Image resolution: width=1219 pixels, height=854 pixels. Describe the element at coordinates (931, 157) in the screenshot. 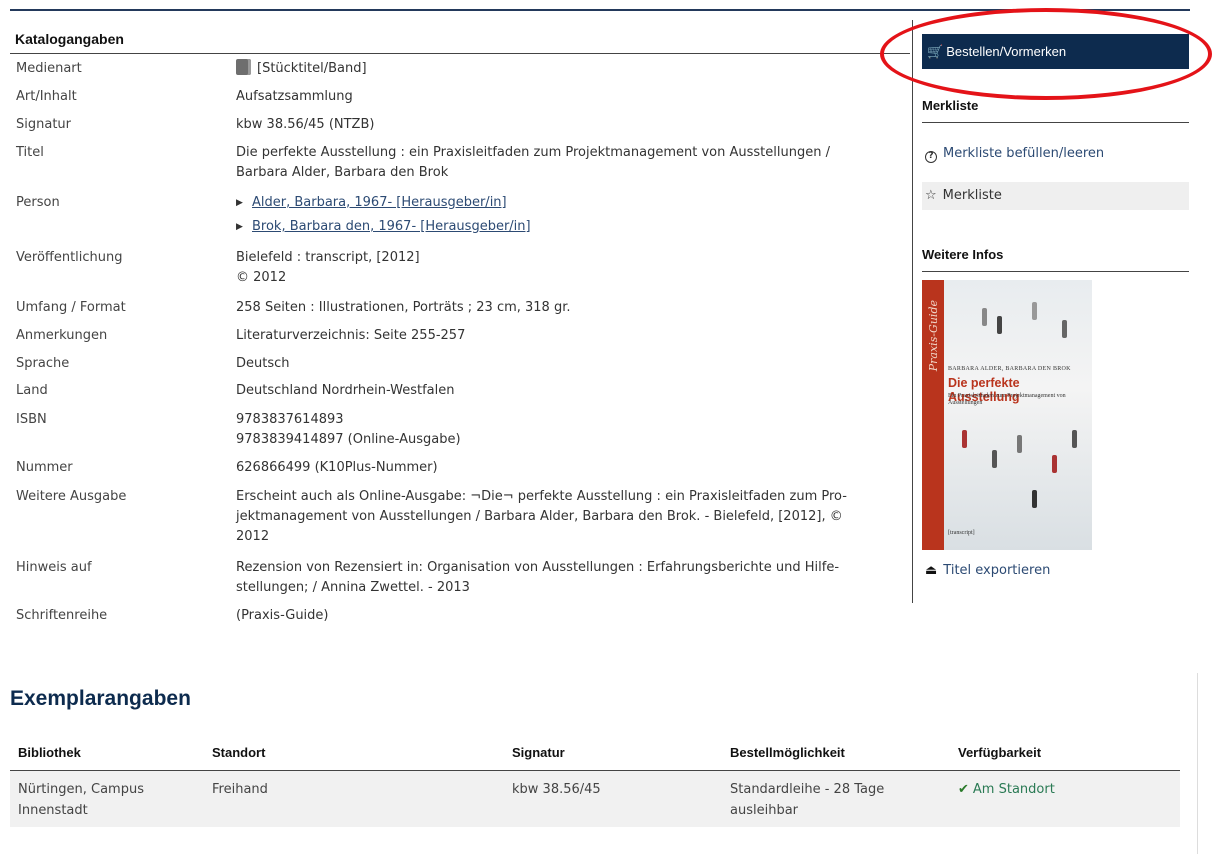

I see `help-icon: ?` at that location.